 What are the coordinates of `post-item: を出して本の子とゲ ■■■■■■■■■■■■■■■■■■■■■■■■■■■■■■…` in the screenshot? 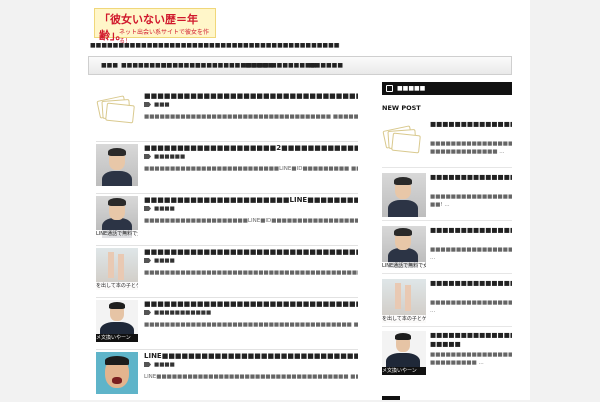 It's located at (227, 273).